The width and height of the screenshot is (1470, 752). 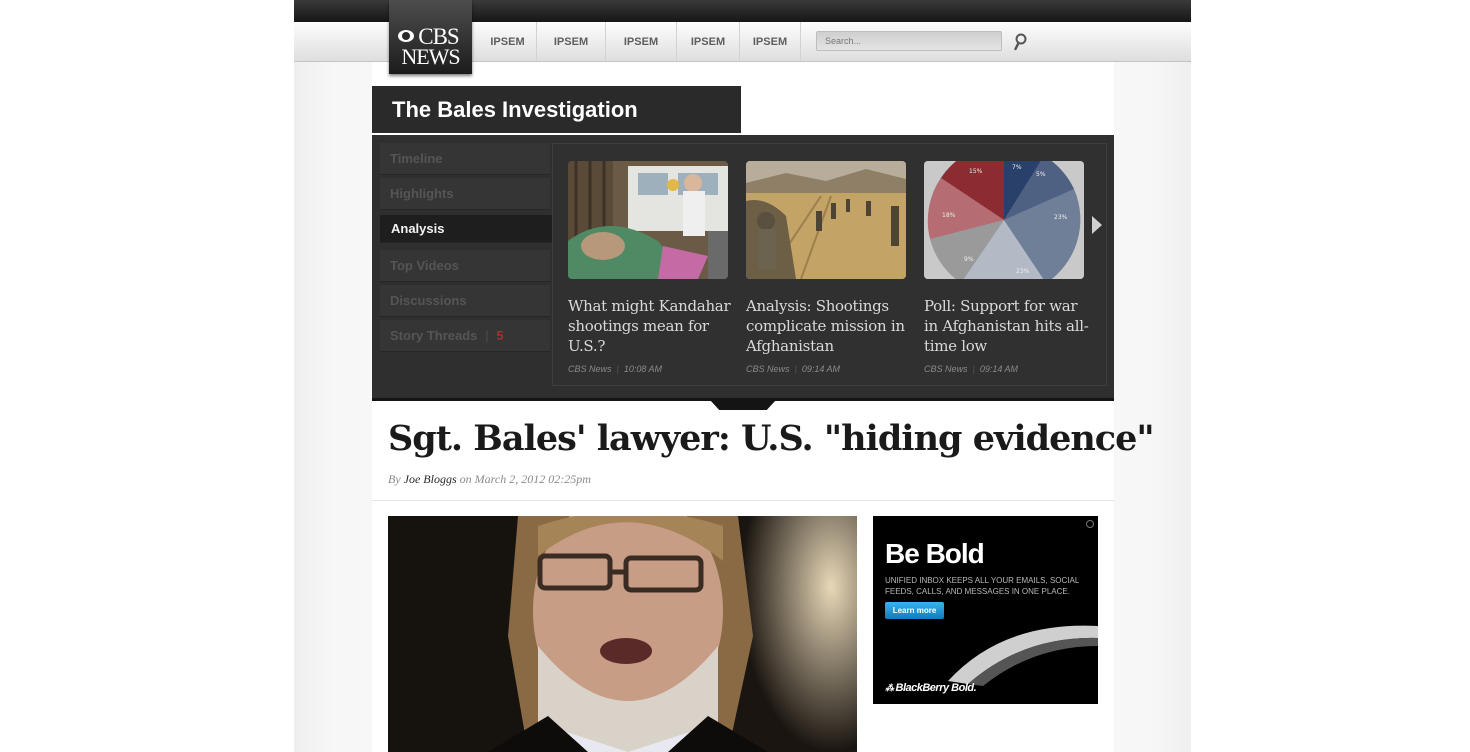 I want to click on sidebar-item-highlights: Highlights, so click(x=465, y=194).